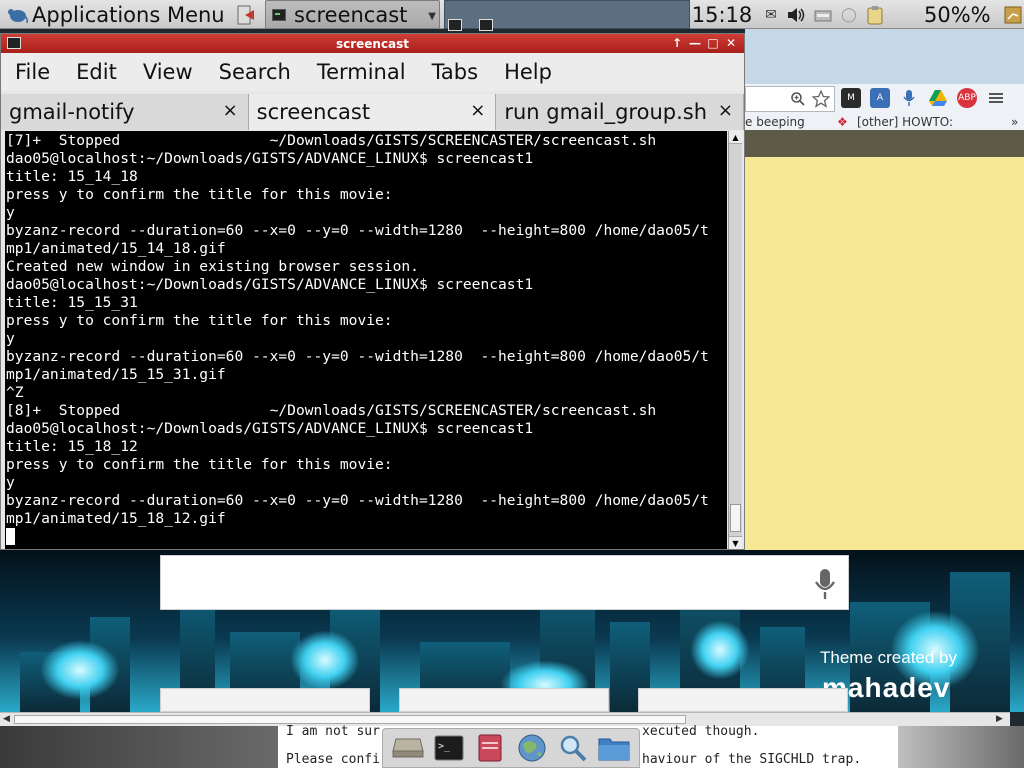 This screenshot has height=768, width=1024. Describe the element at coordinates (32, 72) in the screenshot. I see `menu-file: File` at that location.